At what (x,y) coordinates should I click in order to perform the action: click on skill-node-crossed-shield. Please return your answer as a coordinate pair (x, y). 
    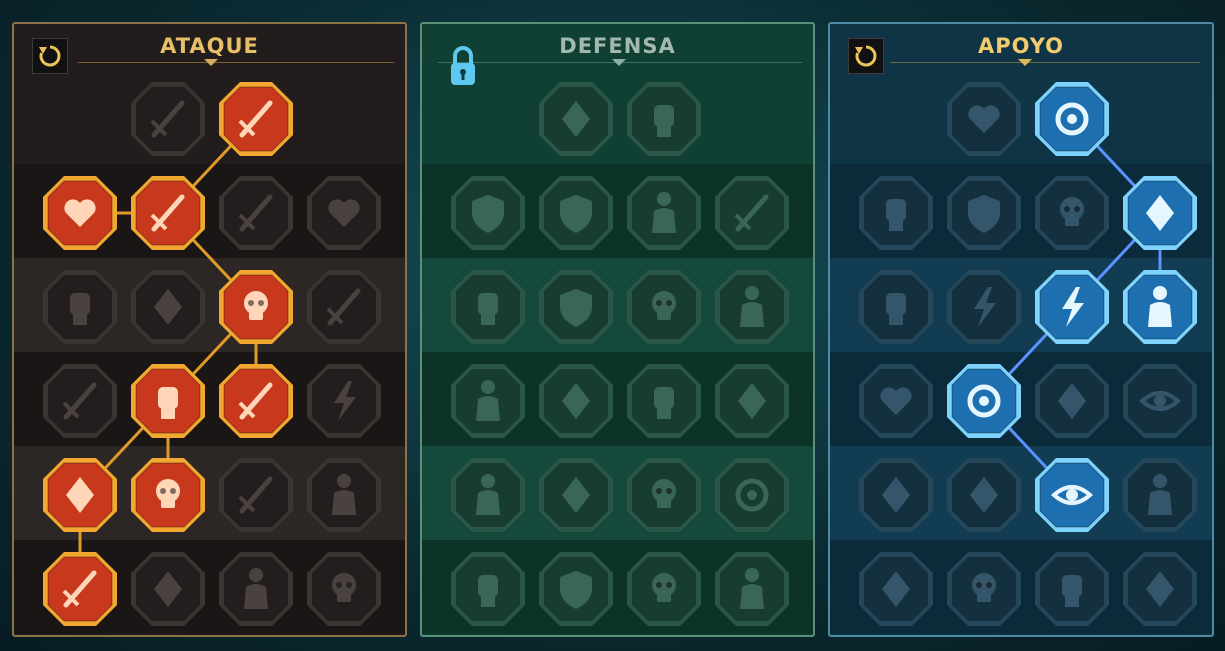
    Looking at the image, I should click on (576, 589).